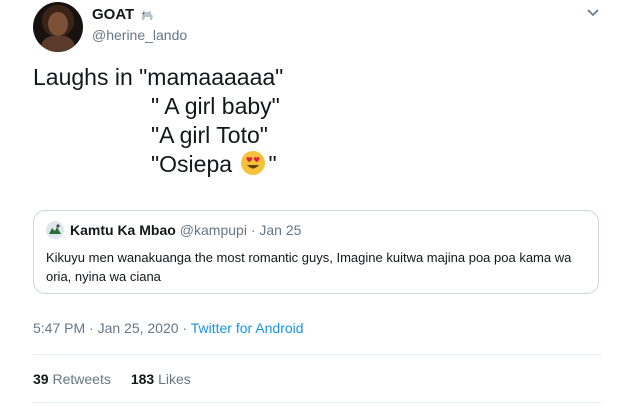 The image size is (626, 406). I want to click on divider-top, so click(317, 354).